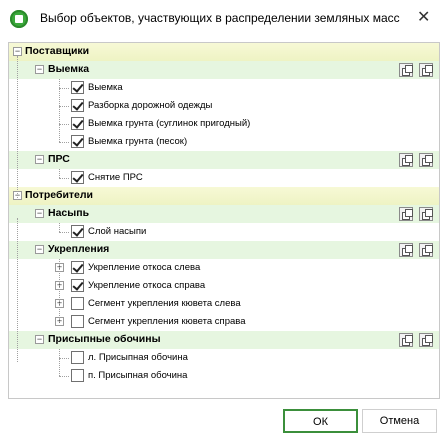 This screenshot has height=443, width=447. Describe the element at coordinates (224, 160) in the screenshot. I see `tree-group-row: − ПРС` at that location.